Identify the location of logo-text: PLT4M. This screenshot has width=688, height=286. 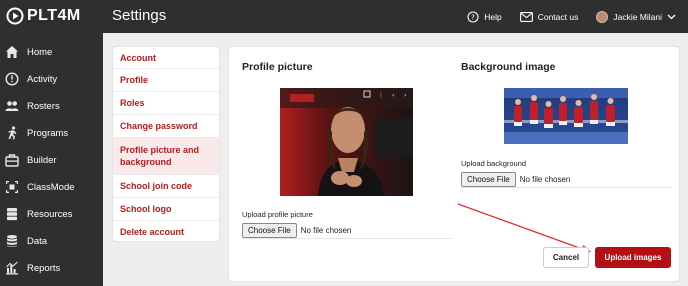
(54, 15).